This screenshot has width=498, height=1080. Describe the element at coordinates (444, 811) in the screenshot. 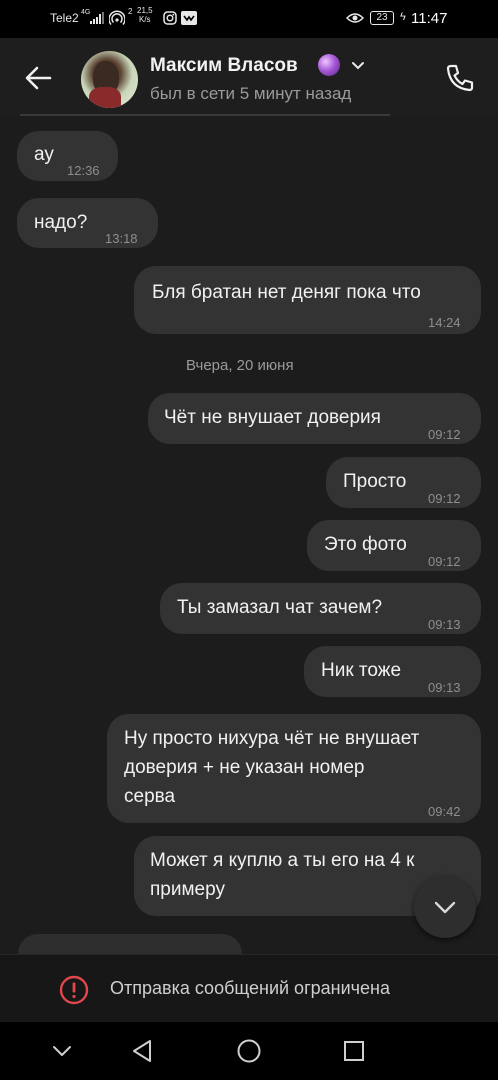

I see `message-time: 09:42` at that location.